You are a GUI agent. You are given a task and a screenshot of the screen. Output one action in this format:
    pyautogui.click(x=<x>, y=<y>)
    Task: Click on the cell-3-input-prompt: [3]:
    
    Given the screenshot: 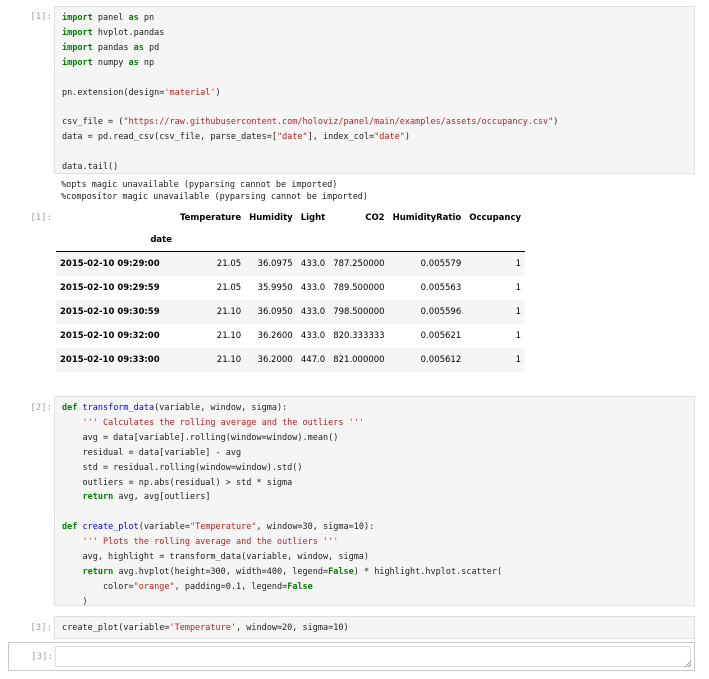 What is the action you would take?
    pyautogui.click(x=41, y=628)
    